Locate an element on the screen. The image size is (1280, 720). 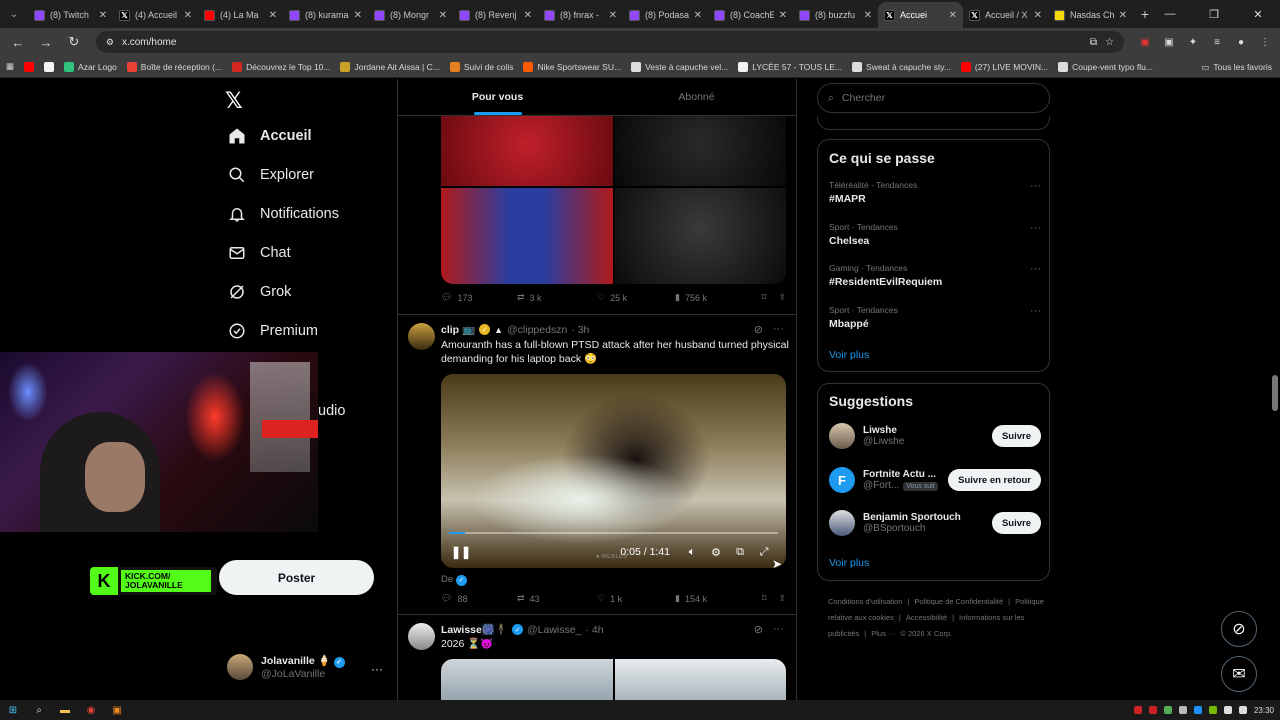
minimize-icon: — is located at coordinates (1170, 14).